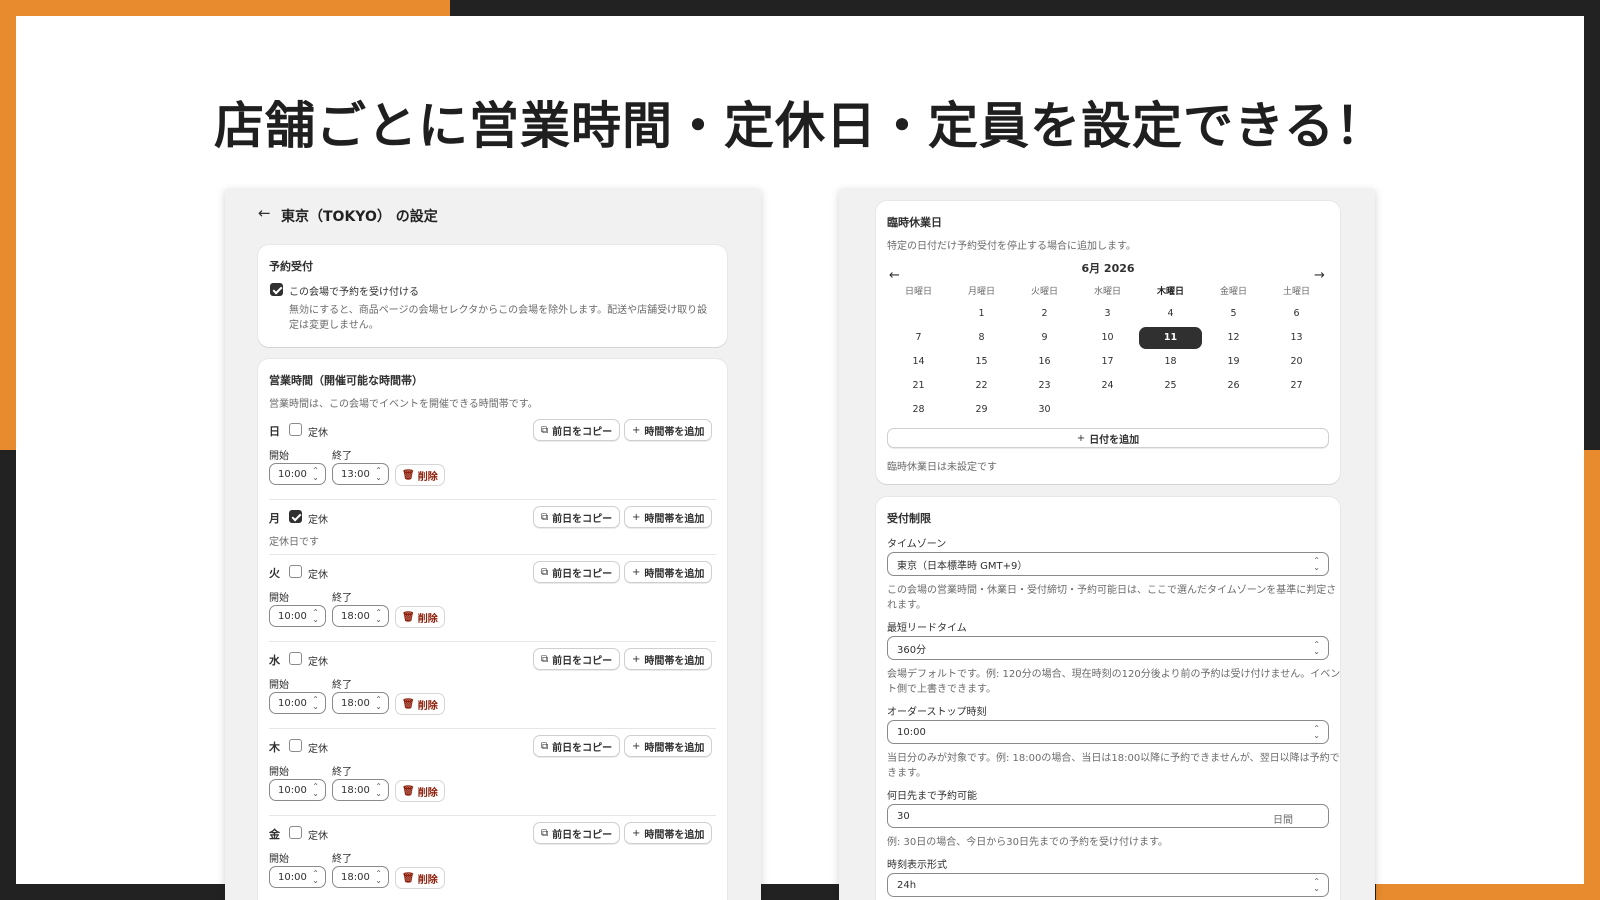 This screenshot has width=1600, height=900. Describe the element at coordinates (1107, 362) in the screenshot. I see `calendar-day: 17` at that location.